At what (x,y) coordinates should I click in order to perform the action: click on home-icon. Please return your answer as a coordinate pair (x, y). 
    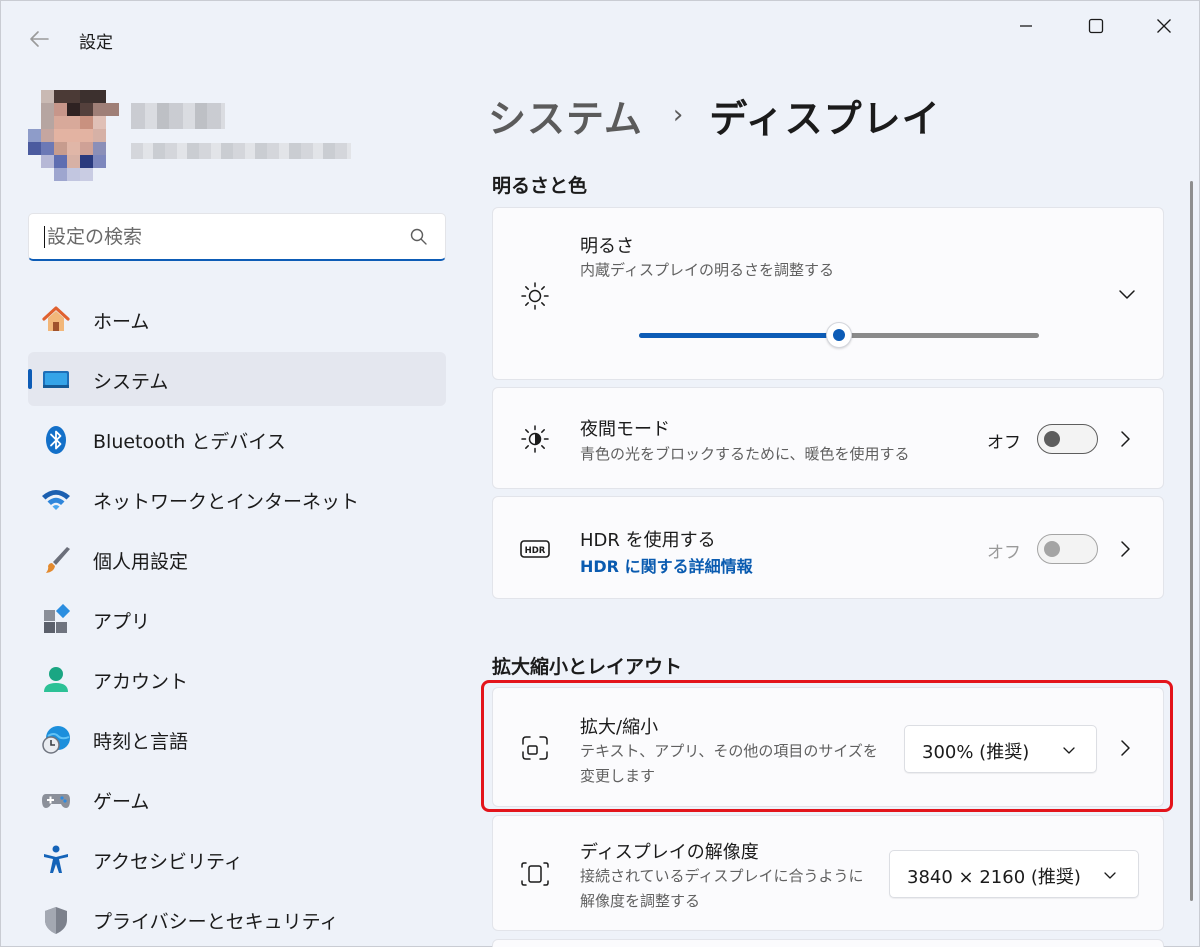
    Looking at the image, I should click on (56, 318).